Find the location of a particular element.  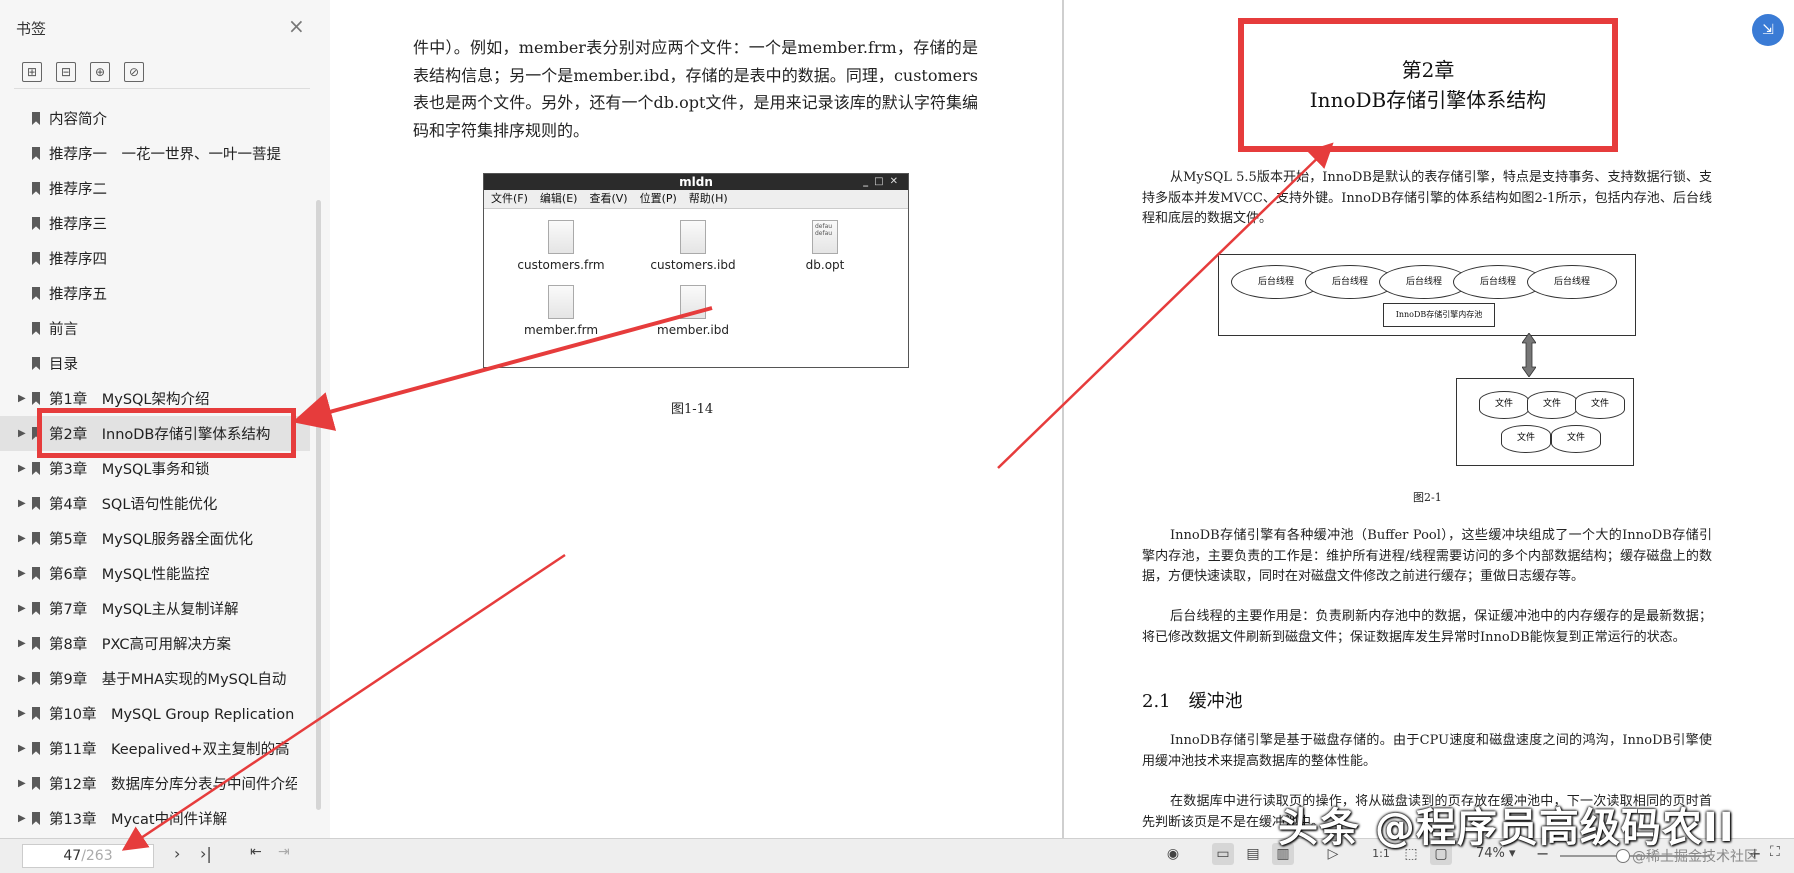

data-files-box: 文件 文件 文件 文件 文件 is located at coordinates (1545, 422).